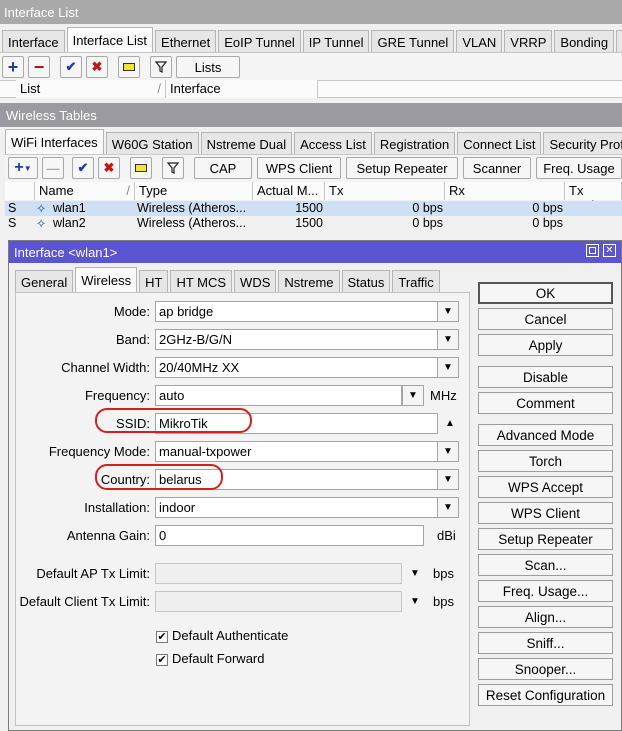 This screenshot has height=731, width=622. Describe the element at coordinates (385, 191) in the screenshot. I see `column-tx: Tx` at that location.